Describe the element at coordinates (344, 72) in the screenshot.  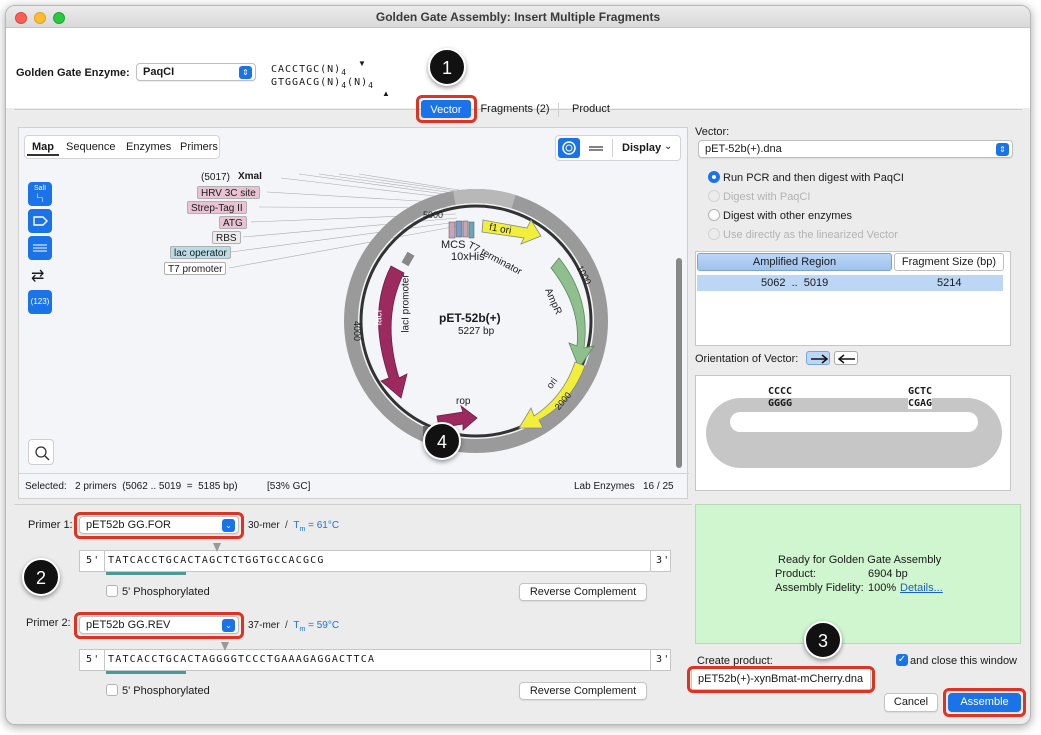
I see `site-top-sub: 4` at that location.